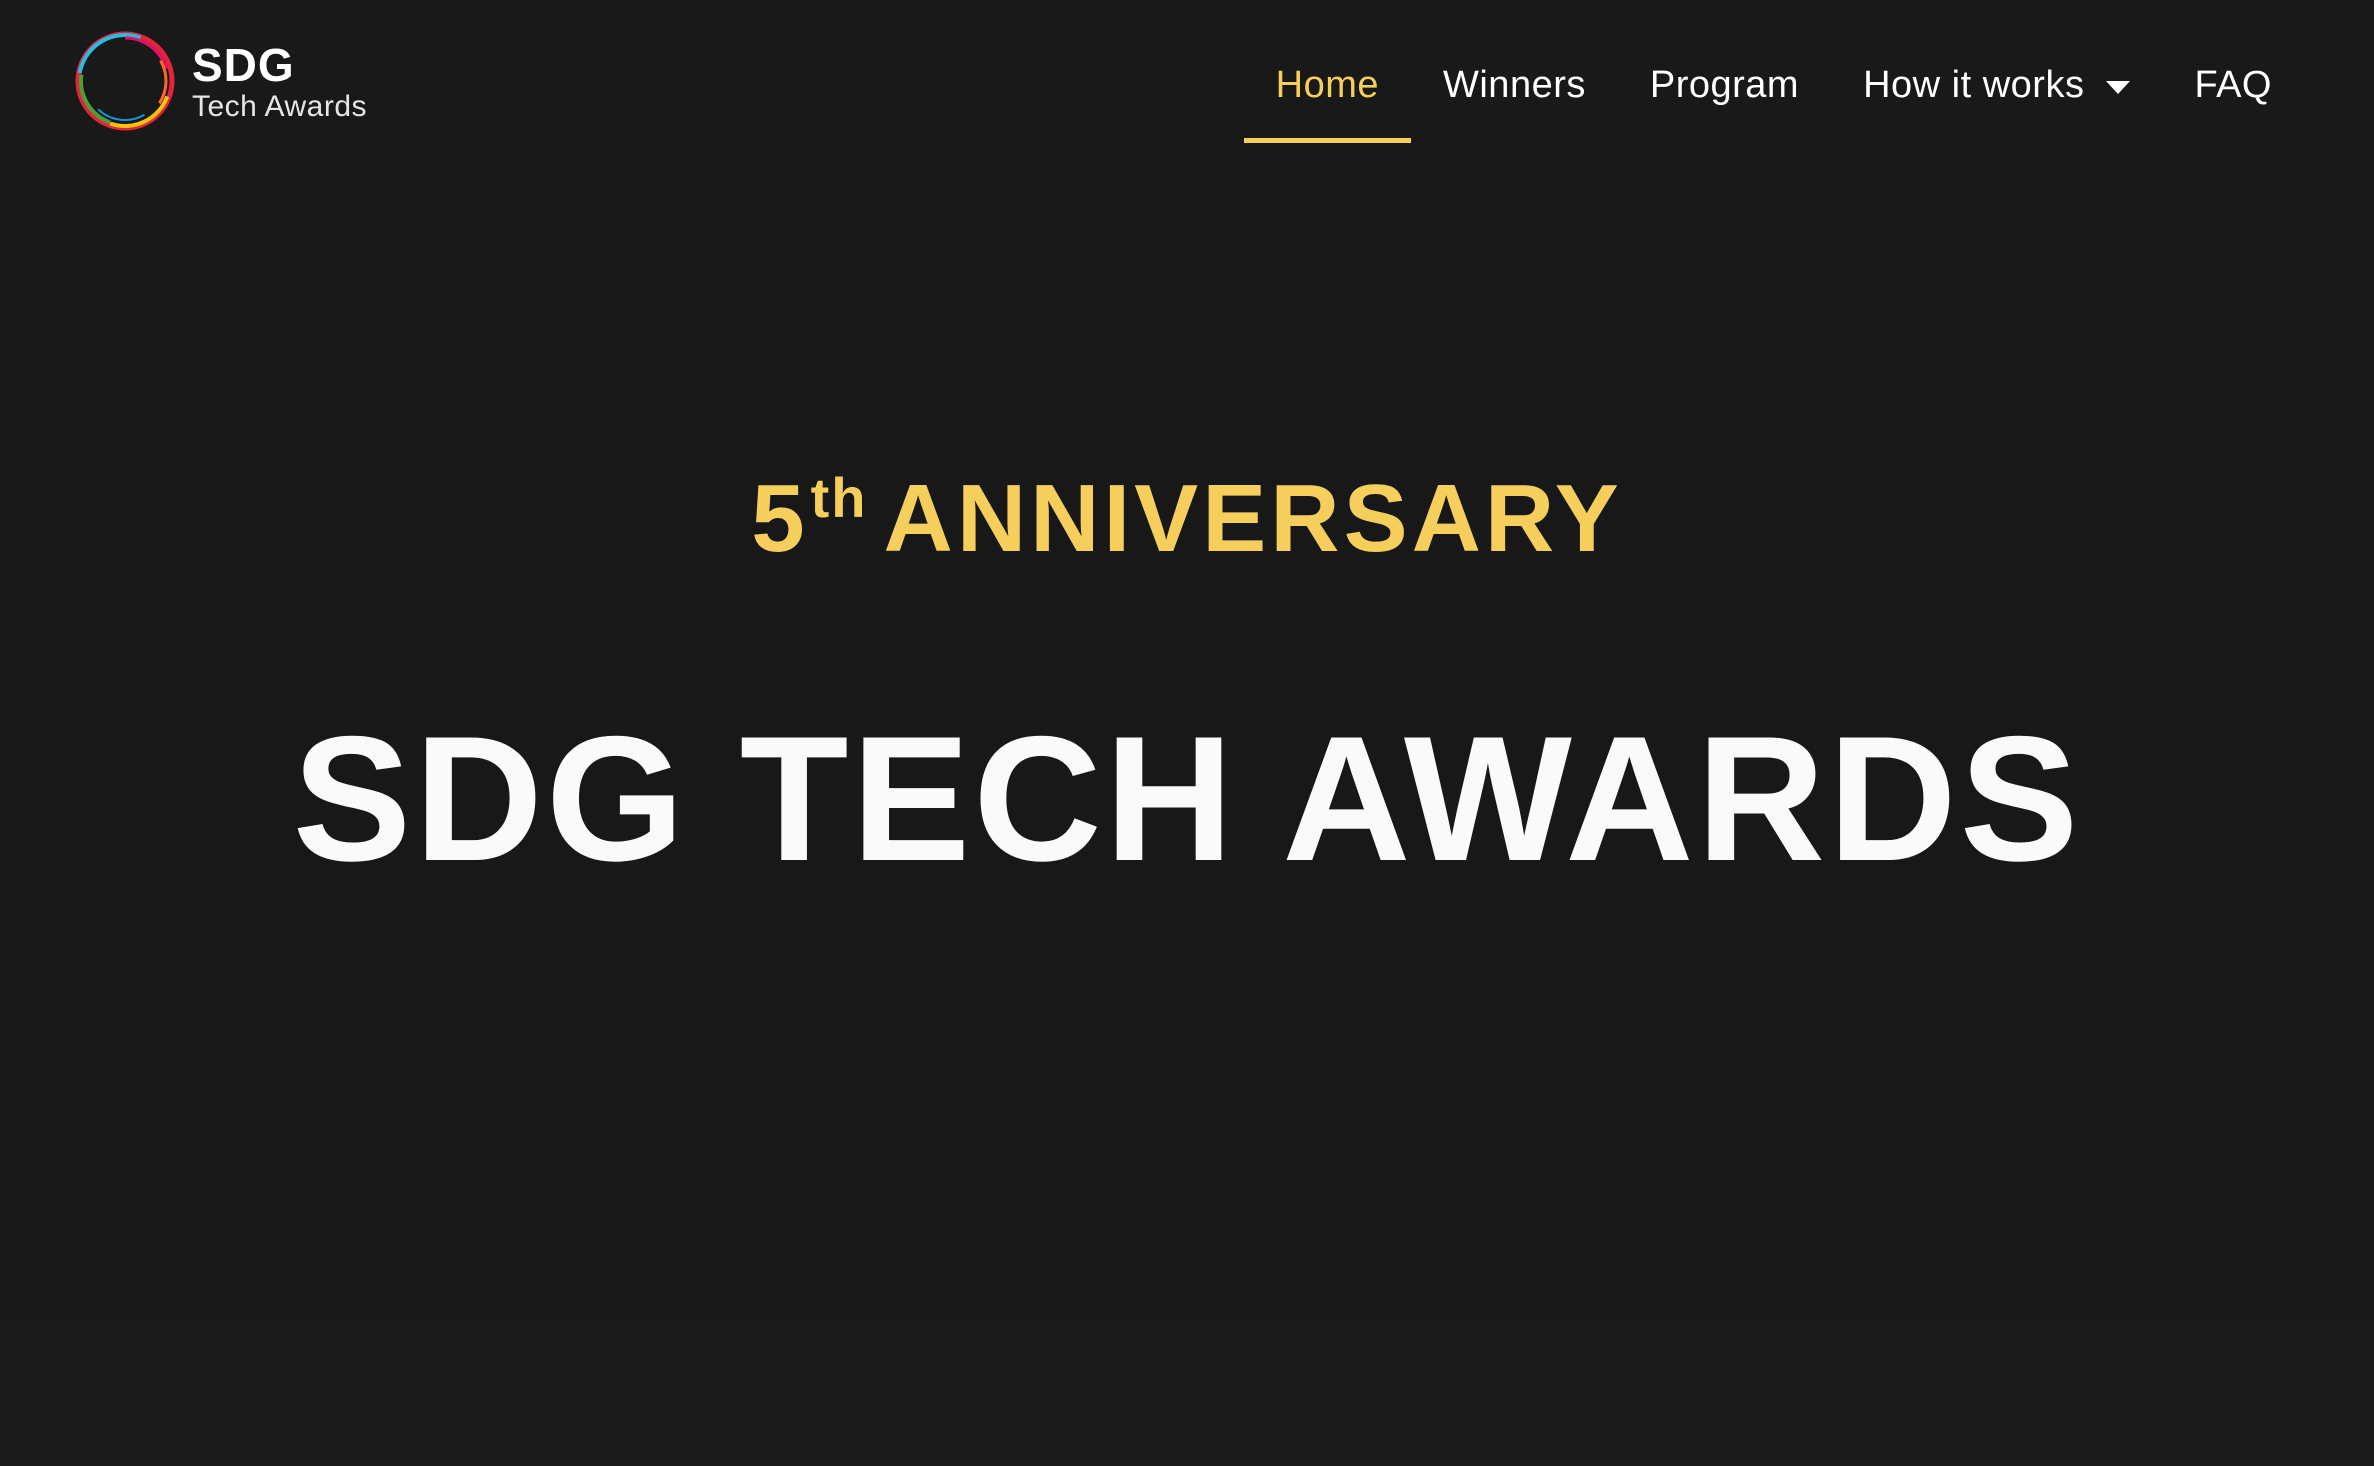 This screenshot has width=2374, height=1466. I want to click on nav-item-how-it-works: How it works, so click(1996, 85).